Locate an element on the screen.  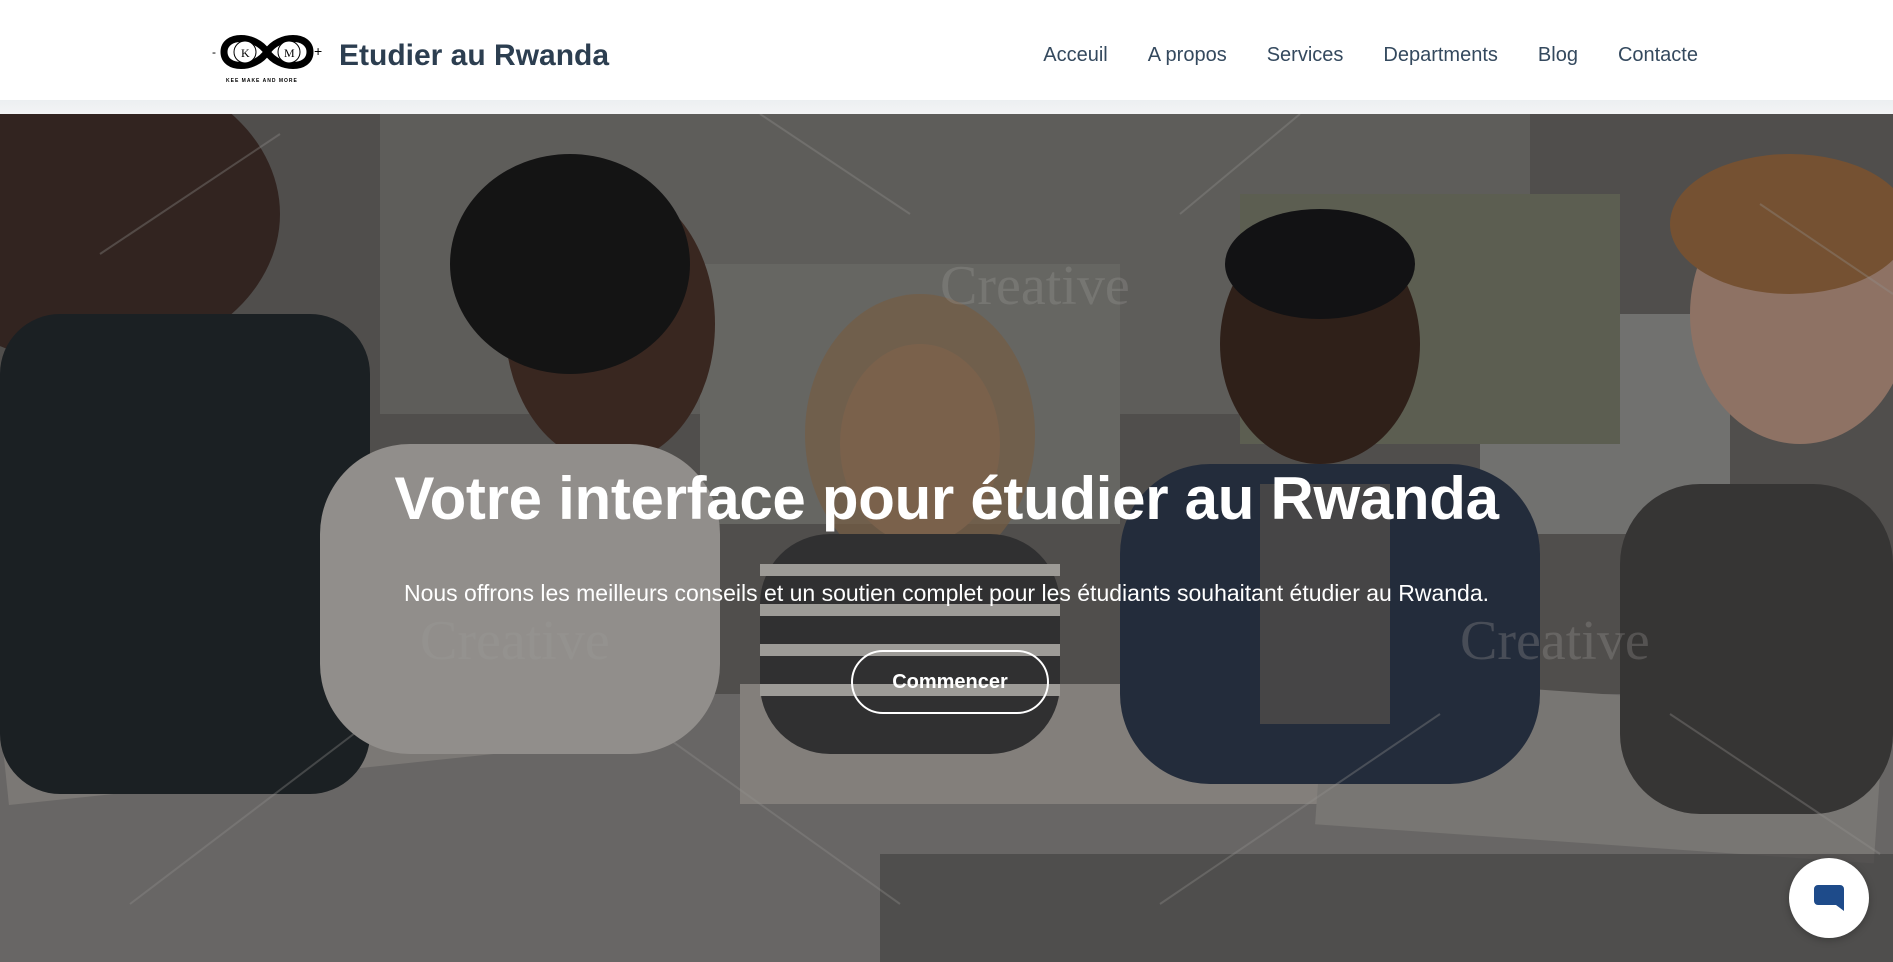
chat-bubble-icon is located at coordinates (1829, 898).